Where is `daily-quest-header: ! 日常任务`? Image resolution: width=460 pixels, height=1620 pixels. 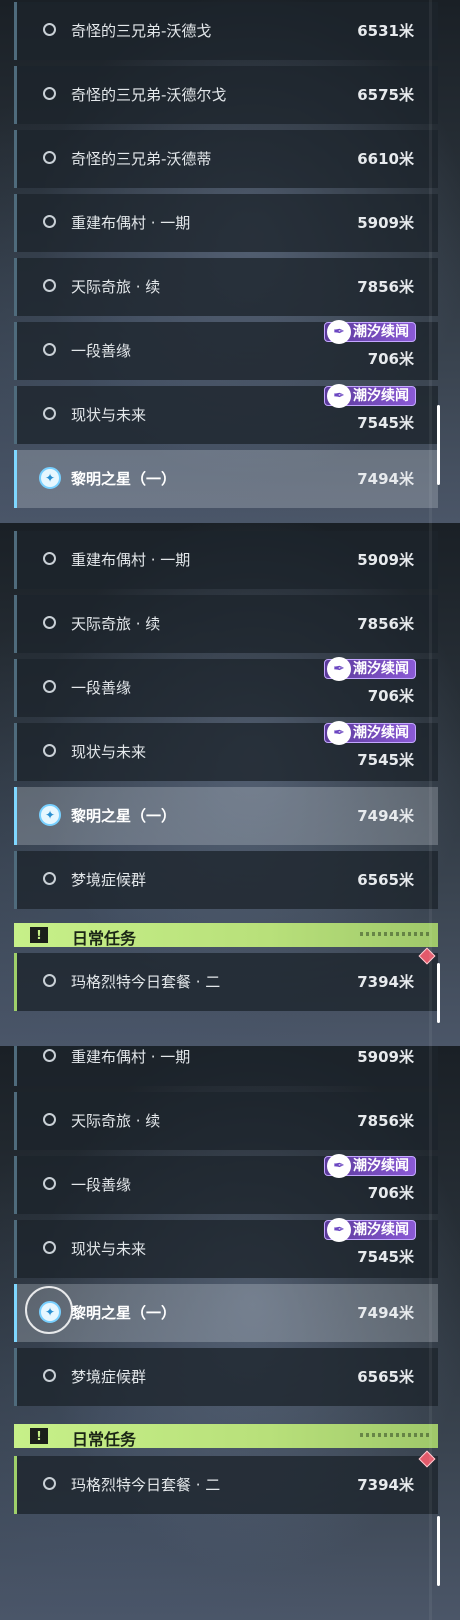
daily-quest-header: ! 日常任务 is located at coordinates (226, 935).